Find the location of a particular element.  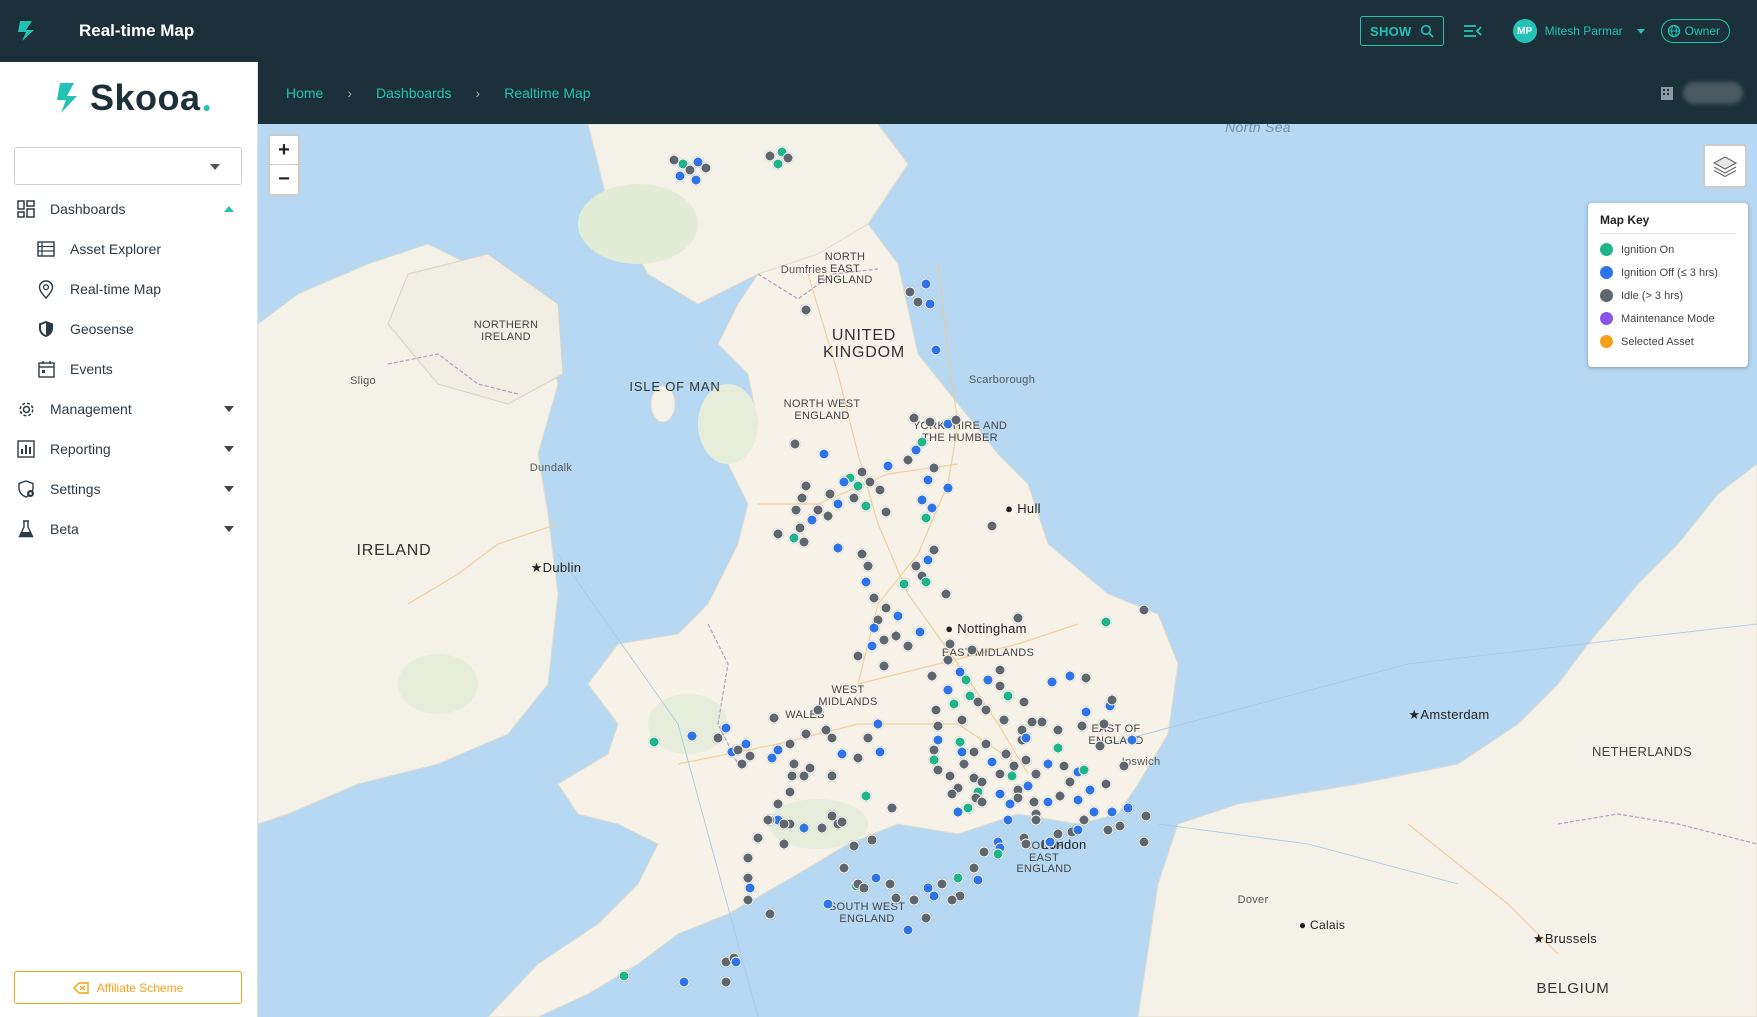

sidebar-item-dashboards: Dashboards is located at coordinates (129, 209).